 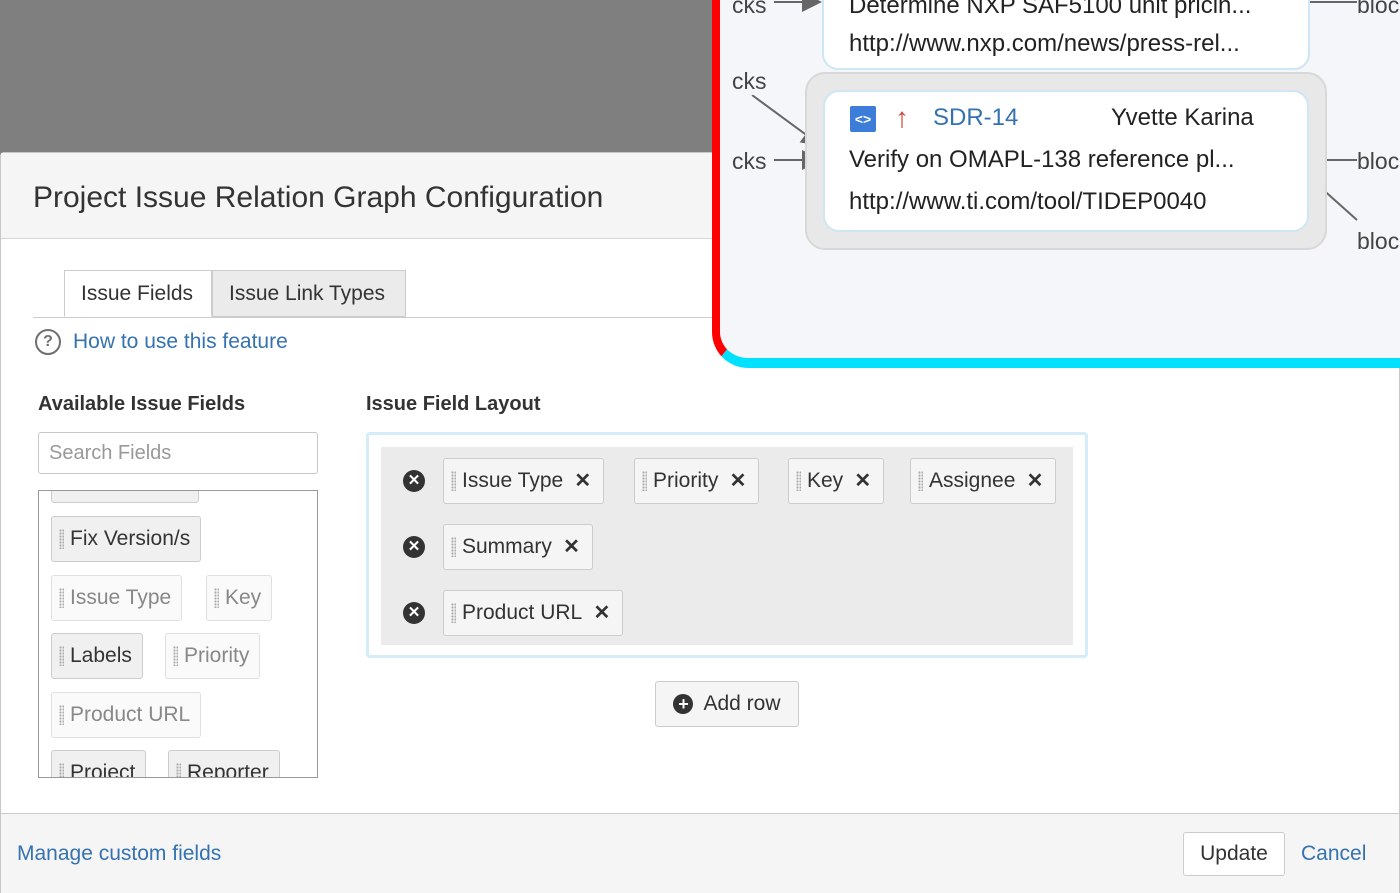 What do you see at coordinates (1234, 854) in the screenshot?
I see `update-button: Update` at bounding box center [1234, 854].